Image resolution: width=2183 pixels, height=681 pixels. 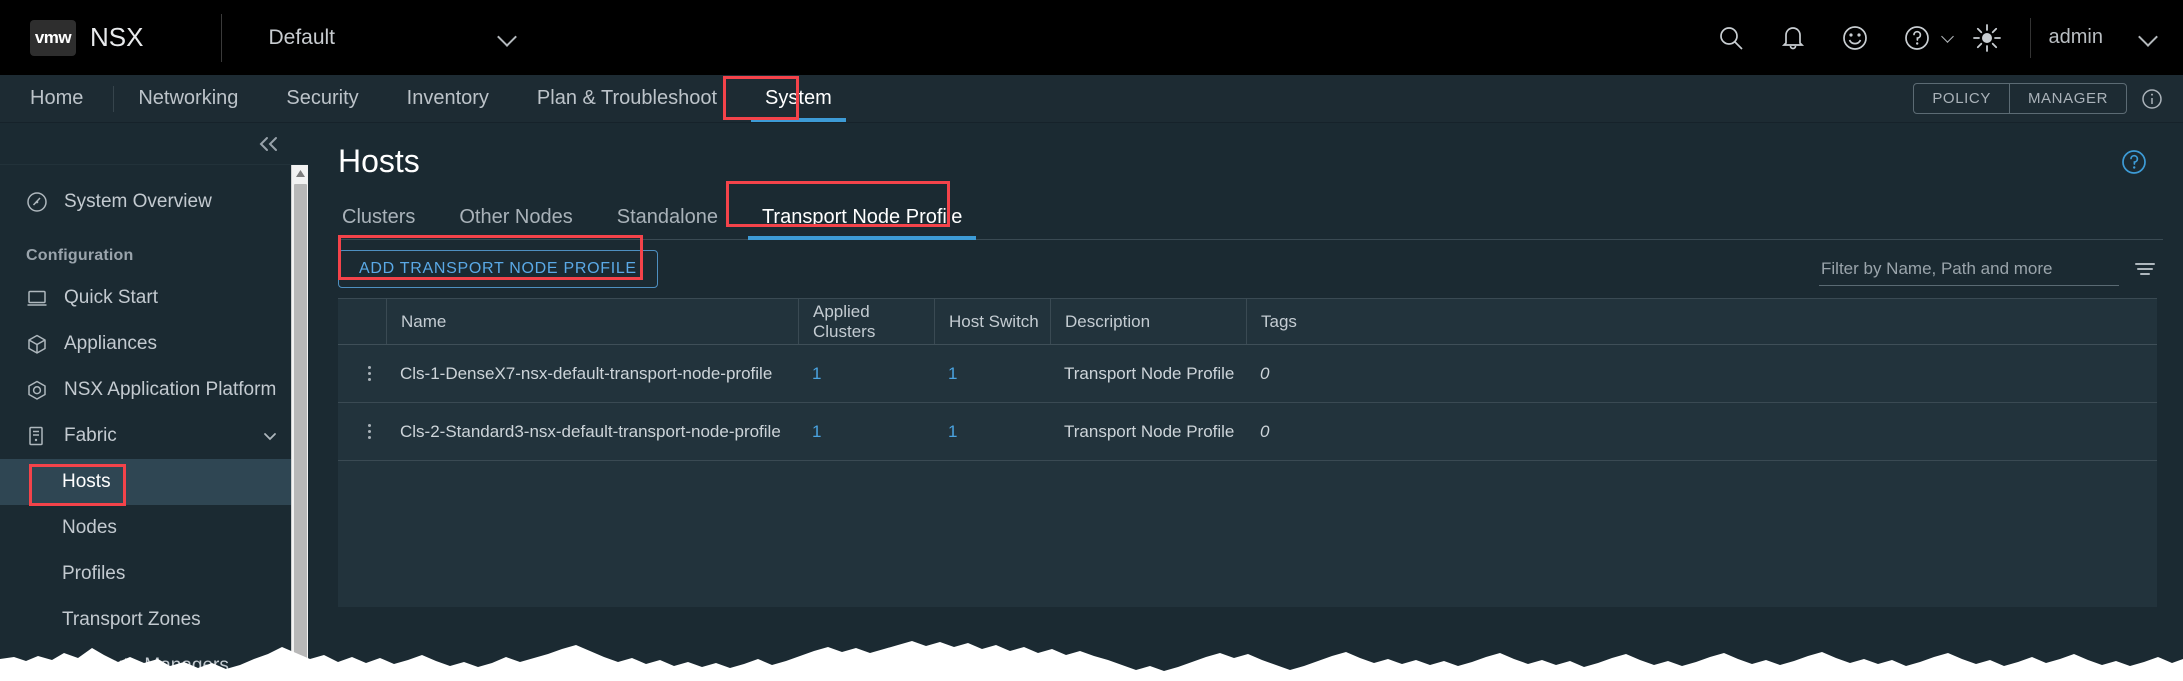 I want to click on table-header-actions, so click(x=362, y=321).